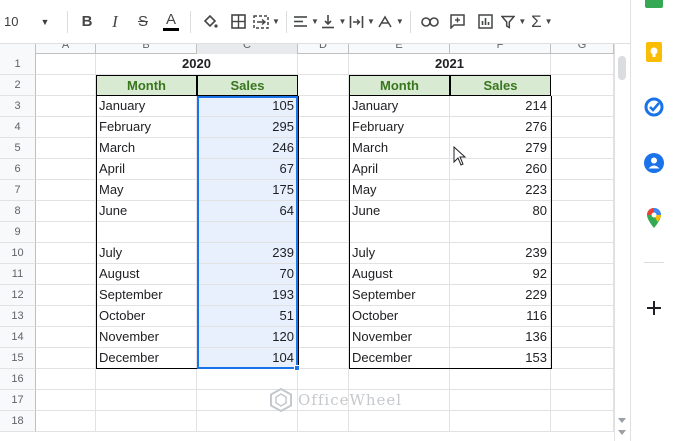  I want to click on cell-a1, so click(66, 64).